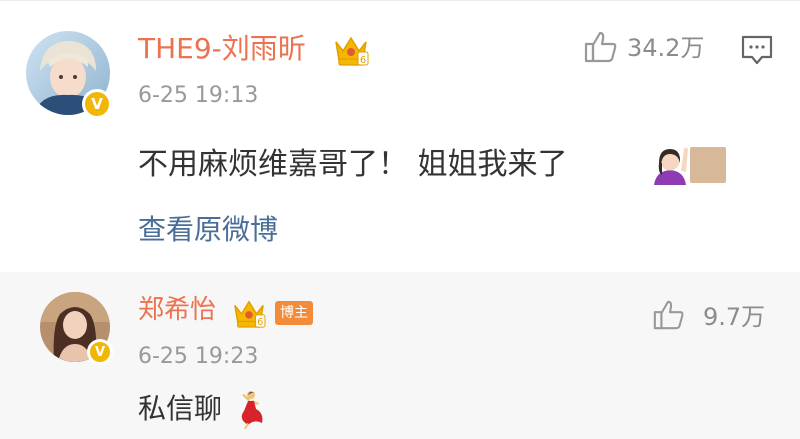  I want to click on reply-like-count: 9.7万, so click(734, 317).